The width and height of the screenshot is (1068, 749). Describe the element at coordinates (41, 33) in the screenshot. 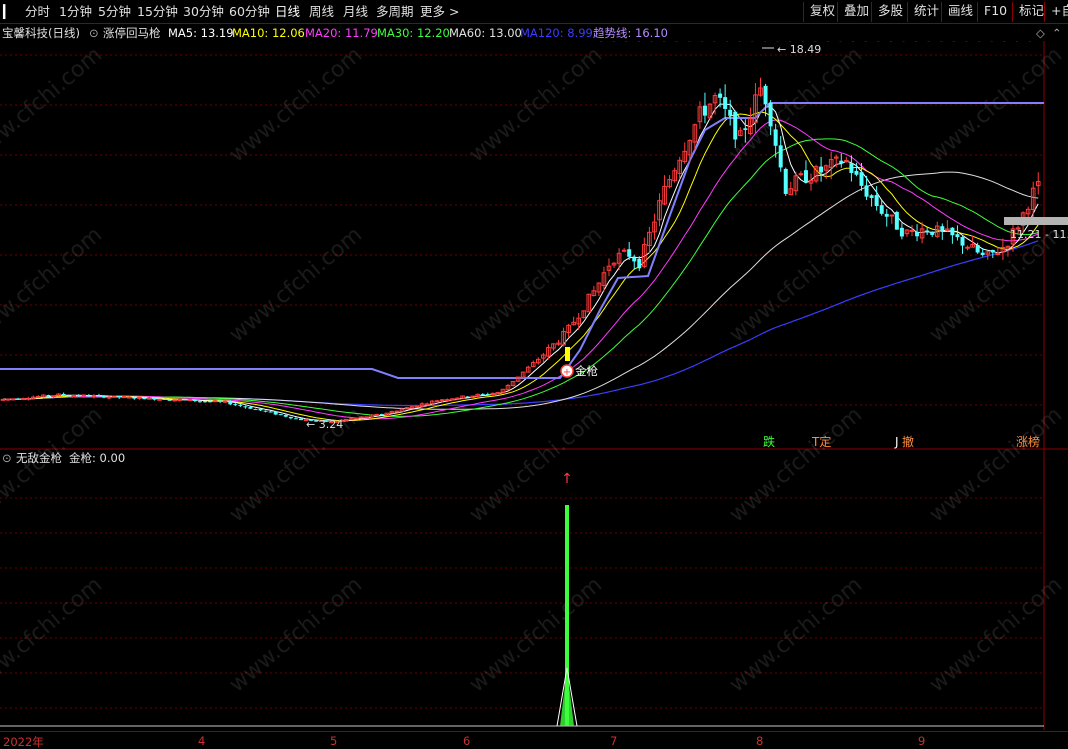

I see `stock-name: 宝馨科技(日线)` at that location.